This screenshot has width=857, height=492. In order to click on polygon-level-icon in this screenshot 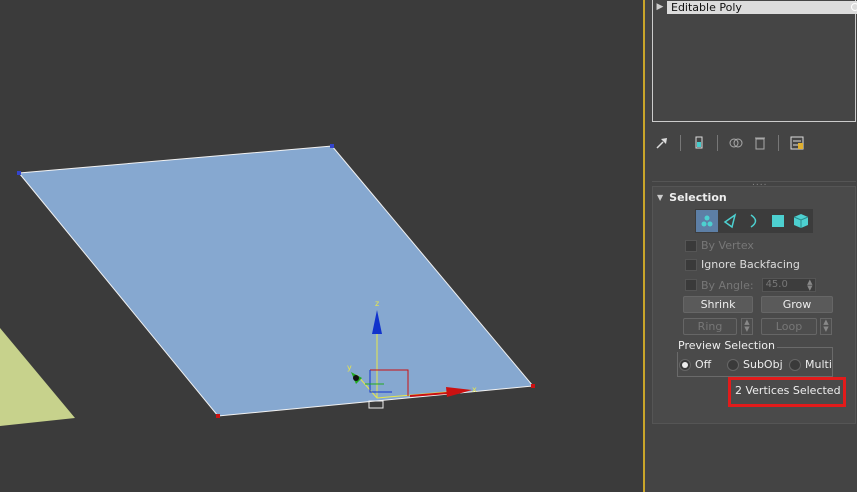, I will do `click(778, 221)`.